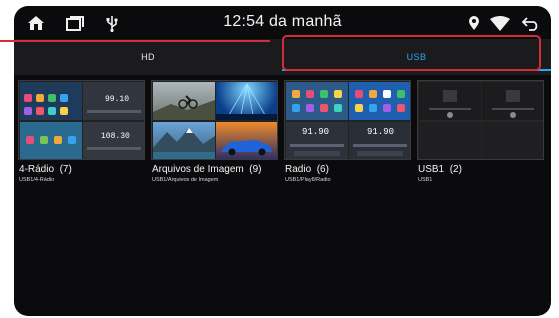  Describe the element at coordinates (135, 41) in the screenshot. I see `callout-line` at that location.